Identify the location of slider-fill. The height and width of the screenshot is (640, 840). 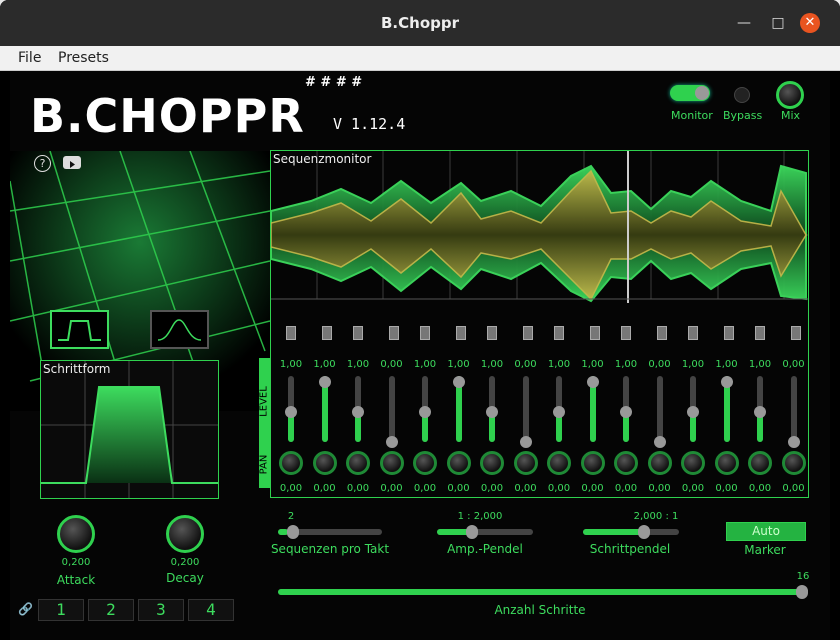
(614, 532).